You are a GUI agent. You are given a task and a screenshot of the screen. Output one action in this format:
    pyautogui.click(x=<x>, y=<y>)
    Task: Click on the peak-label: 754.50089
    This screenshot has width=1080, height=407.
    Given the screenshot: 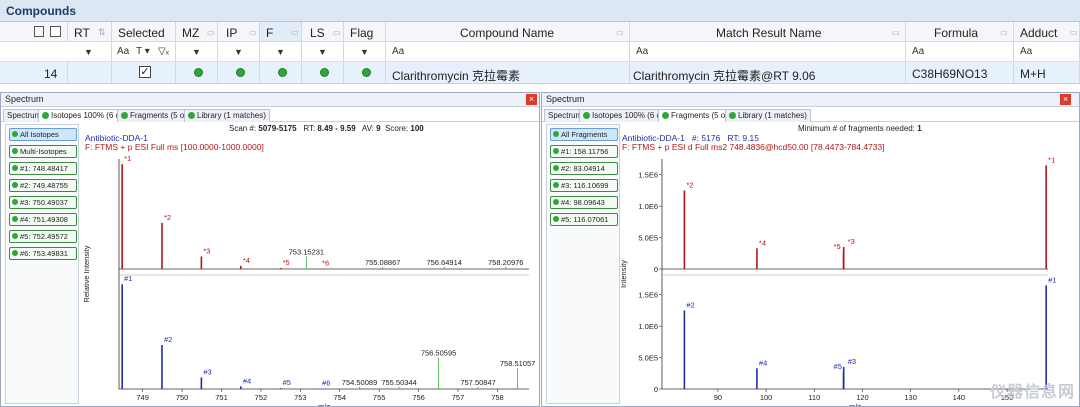 What is the action you would take?
    pyautogui.click(x=359, y=382)
    